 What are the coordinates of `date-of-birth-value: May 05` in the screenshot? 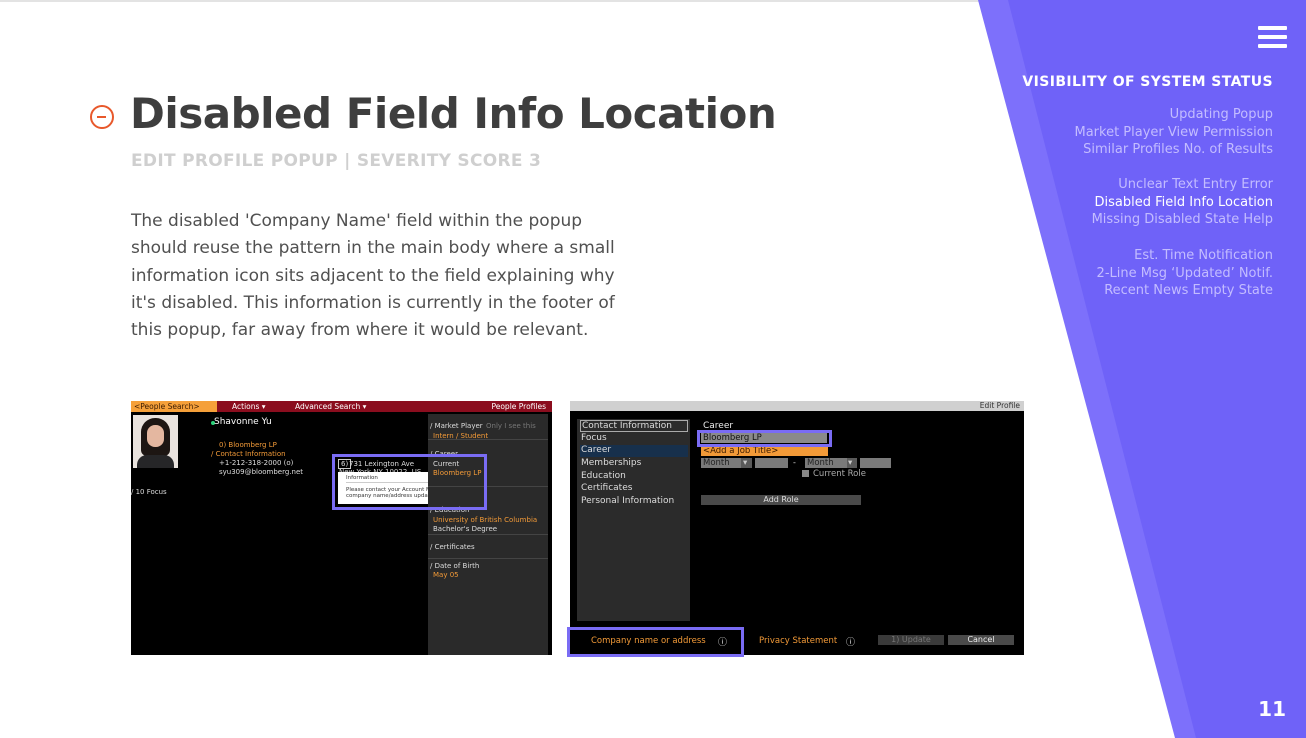 It's located at (446, 575).